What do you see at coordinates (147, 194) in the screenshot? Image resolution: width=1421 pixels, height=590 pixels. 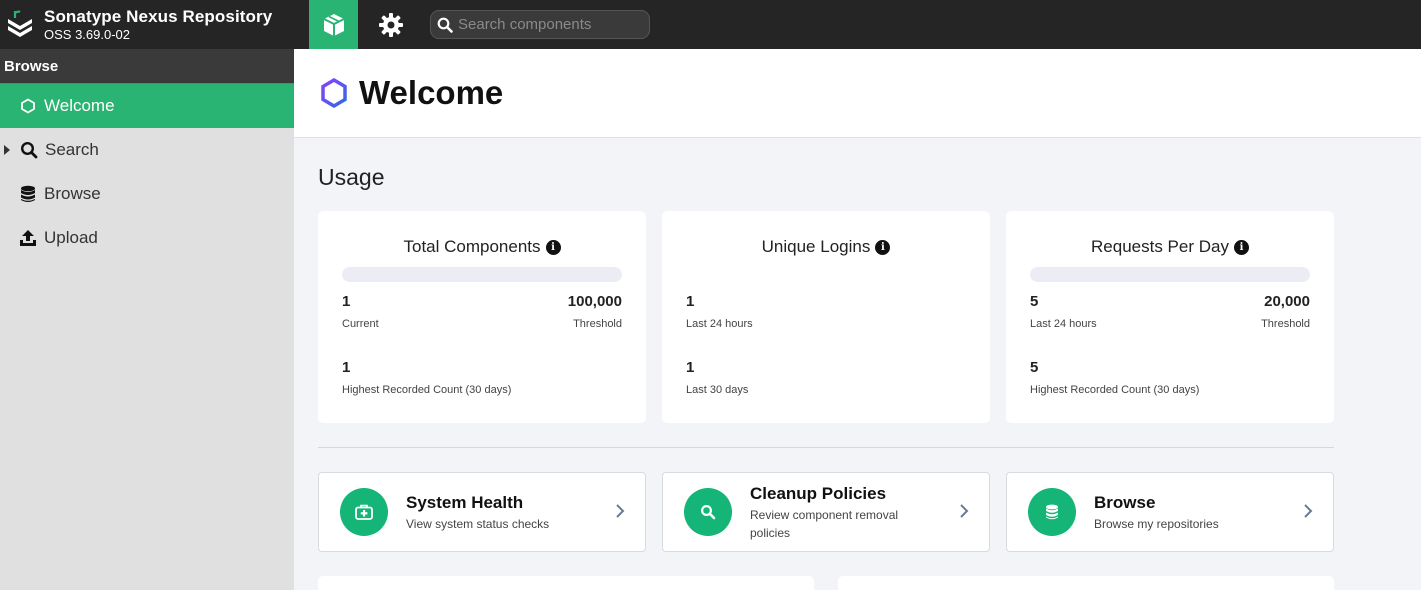 I see `sidebar-item-browse: Browse` at bounding box center [147, 194].